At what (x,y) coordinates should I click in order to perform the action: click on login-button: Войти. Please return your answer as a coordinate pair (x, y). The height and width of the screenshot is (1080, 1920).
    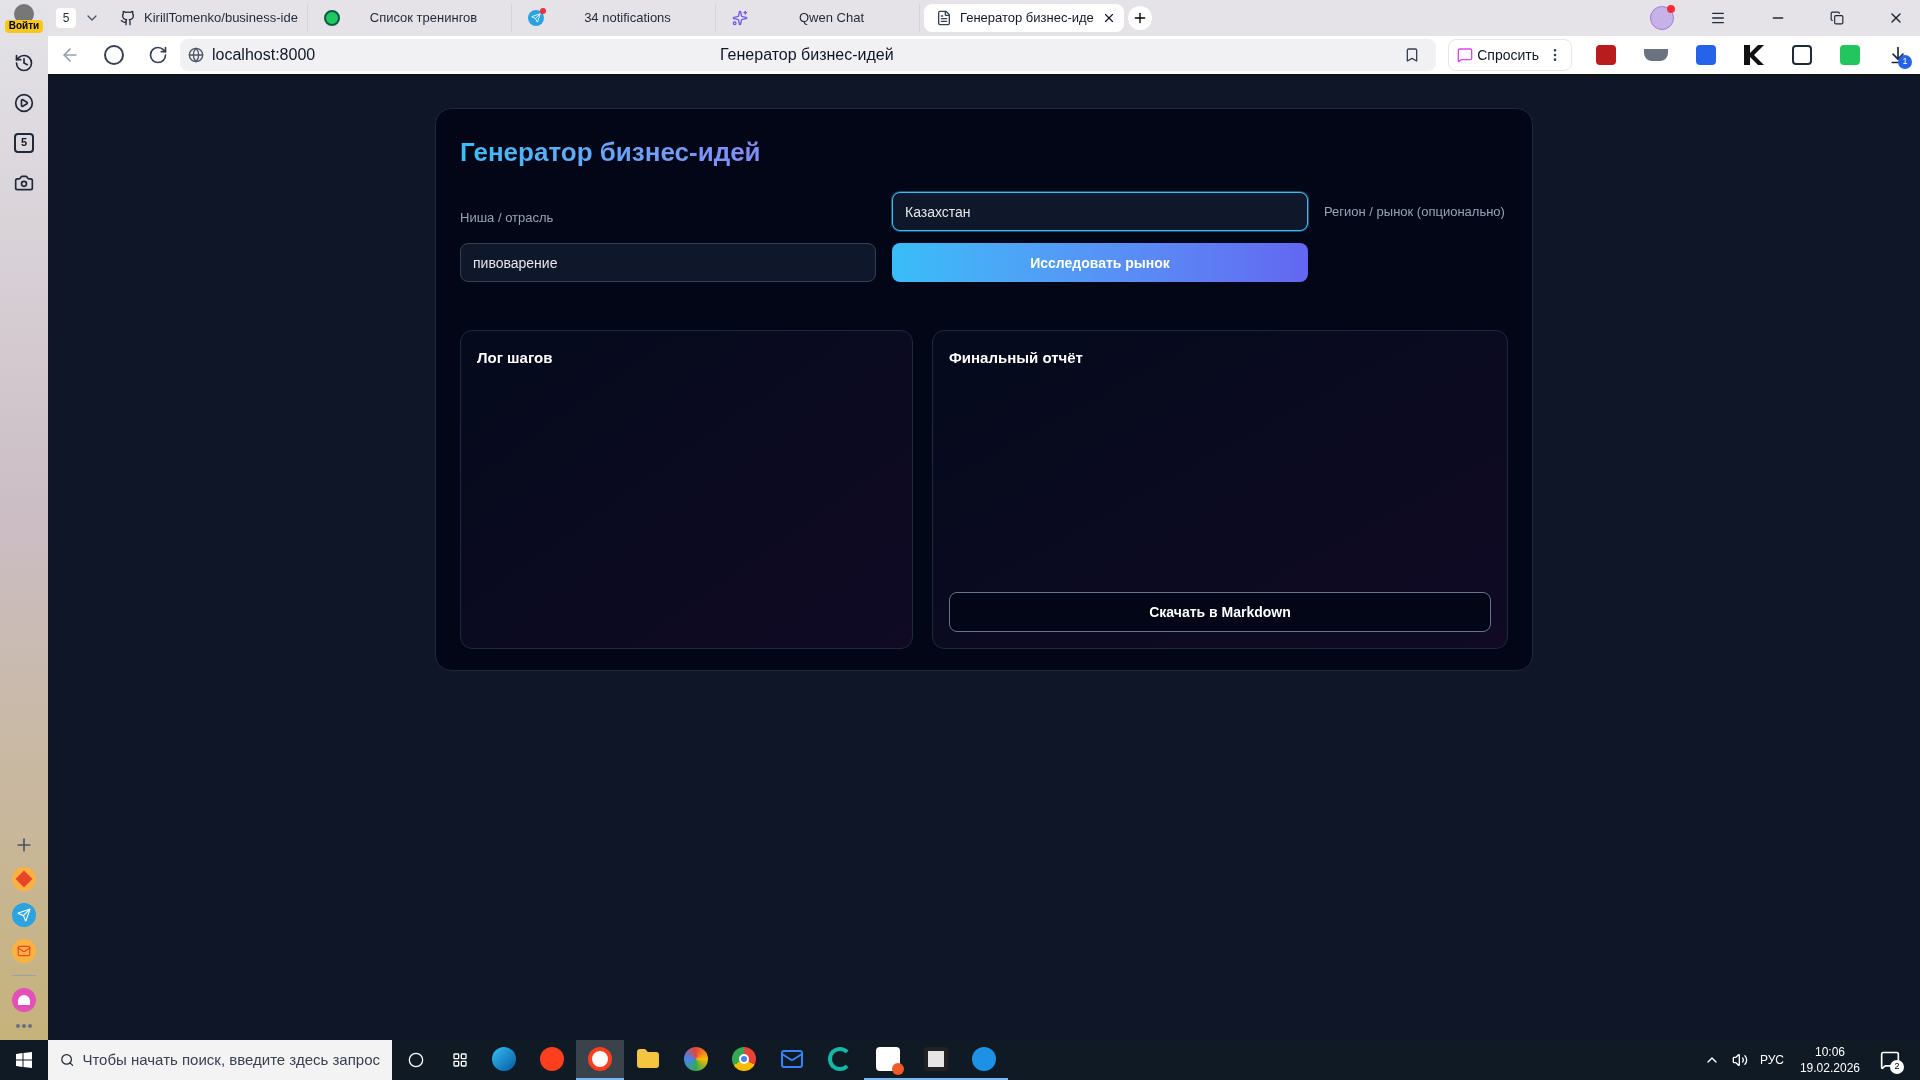
    Looking at the image, I should click on (24, 26).